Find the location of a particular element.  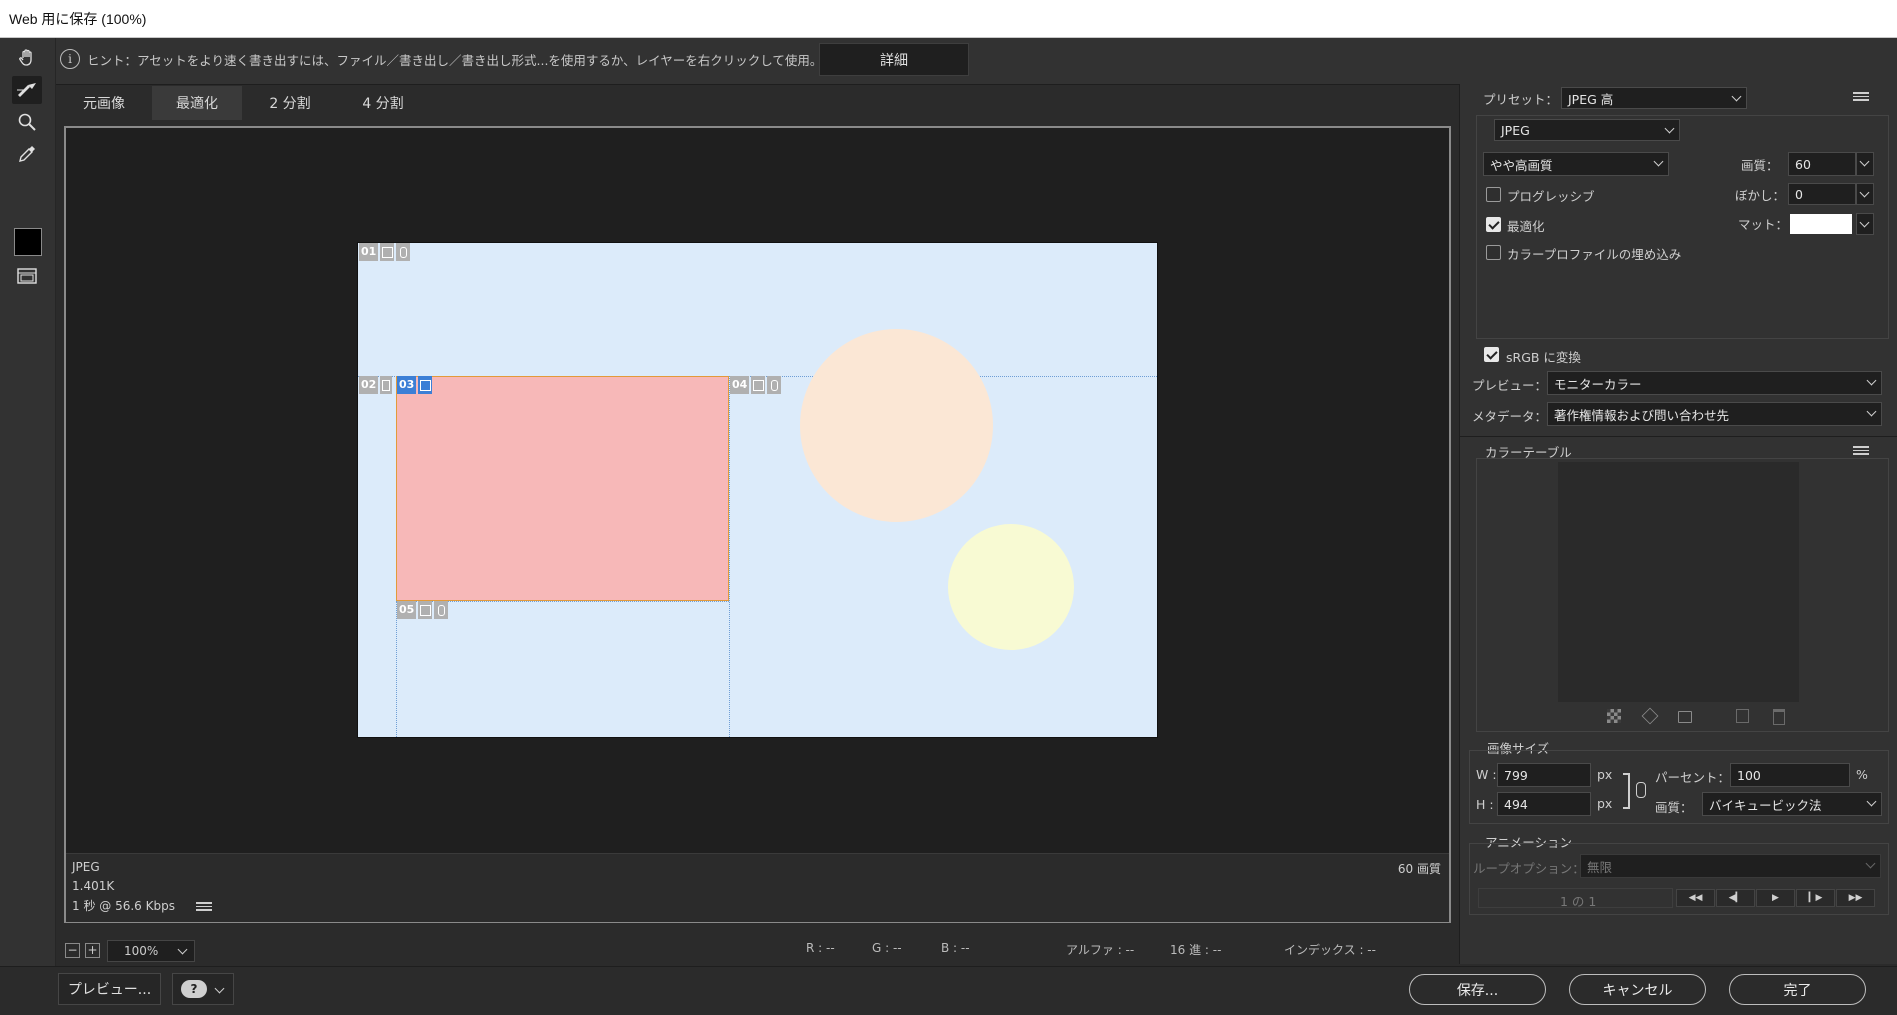

file-size-info: 1.401K is located at coordinates (93, 886).